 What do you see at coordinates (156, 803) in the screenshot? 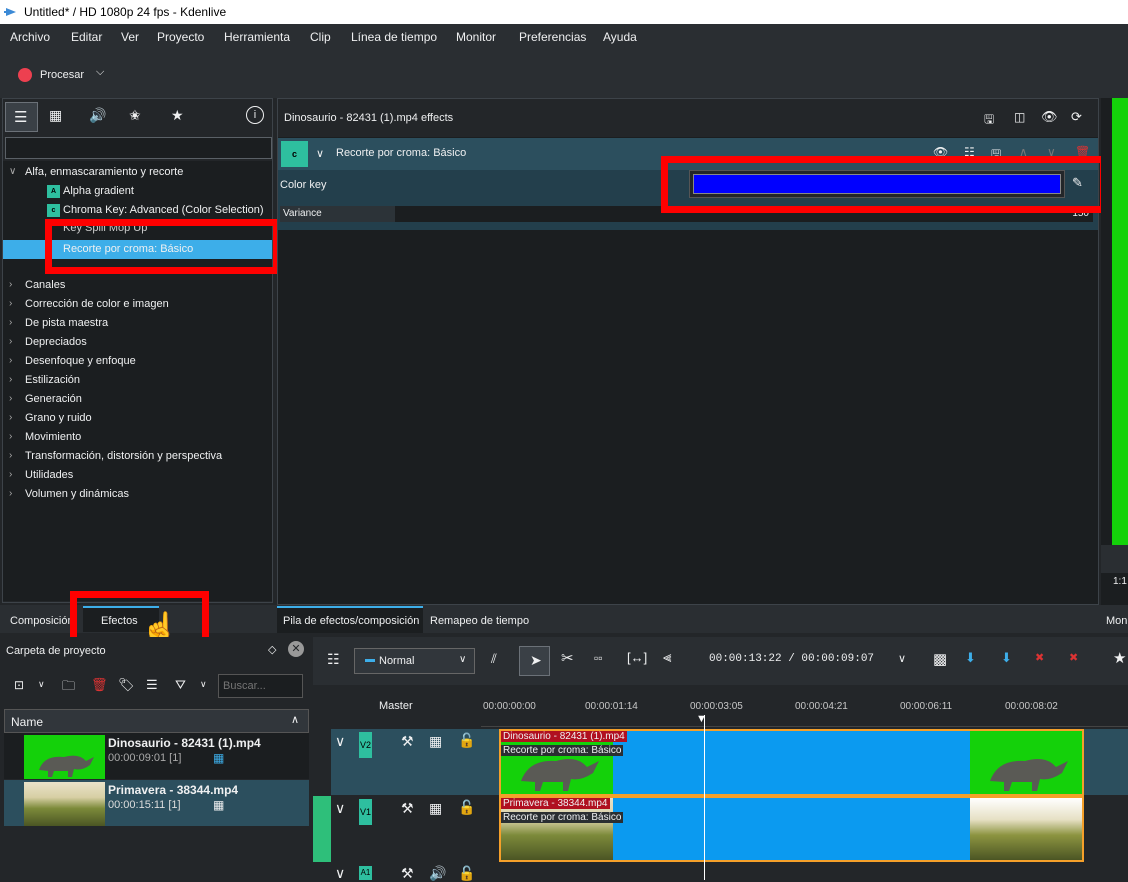
I see `list-item: Primavera - 38344.mp4 00:00:15:11 [1] ▦` at bounding box center [156, 803].